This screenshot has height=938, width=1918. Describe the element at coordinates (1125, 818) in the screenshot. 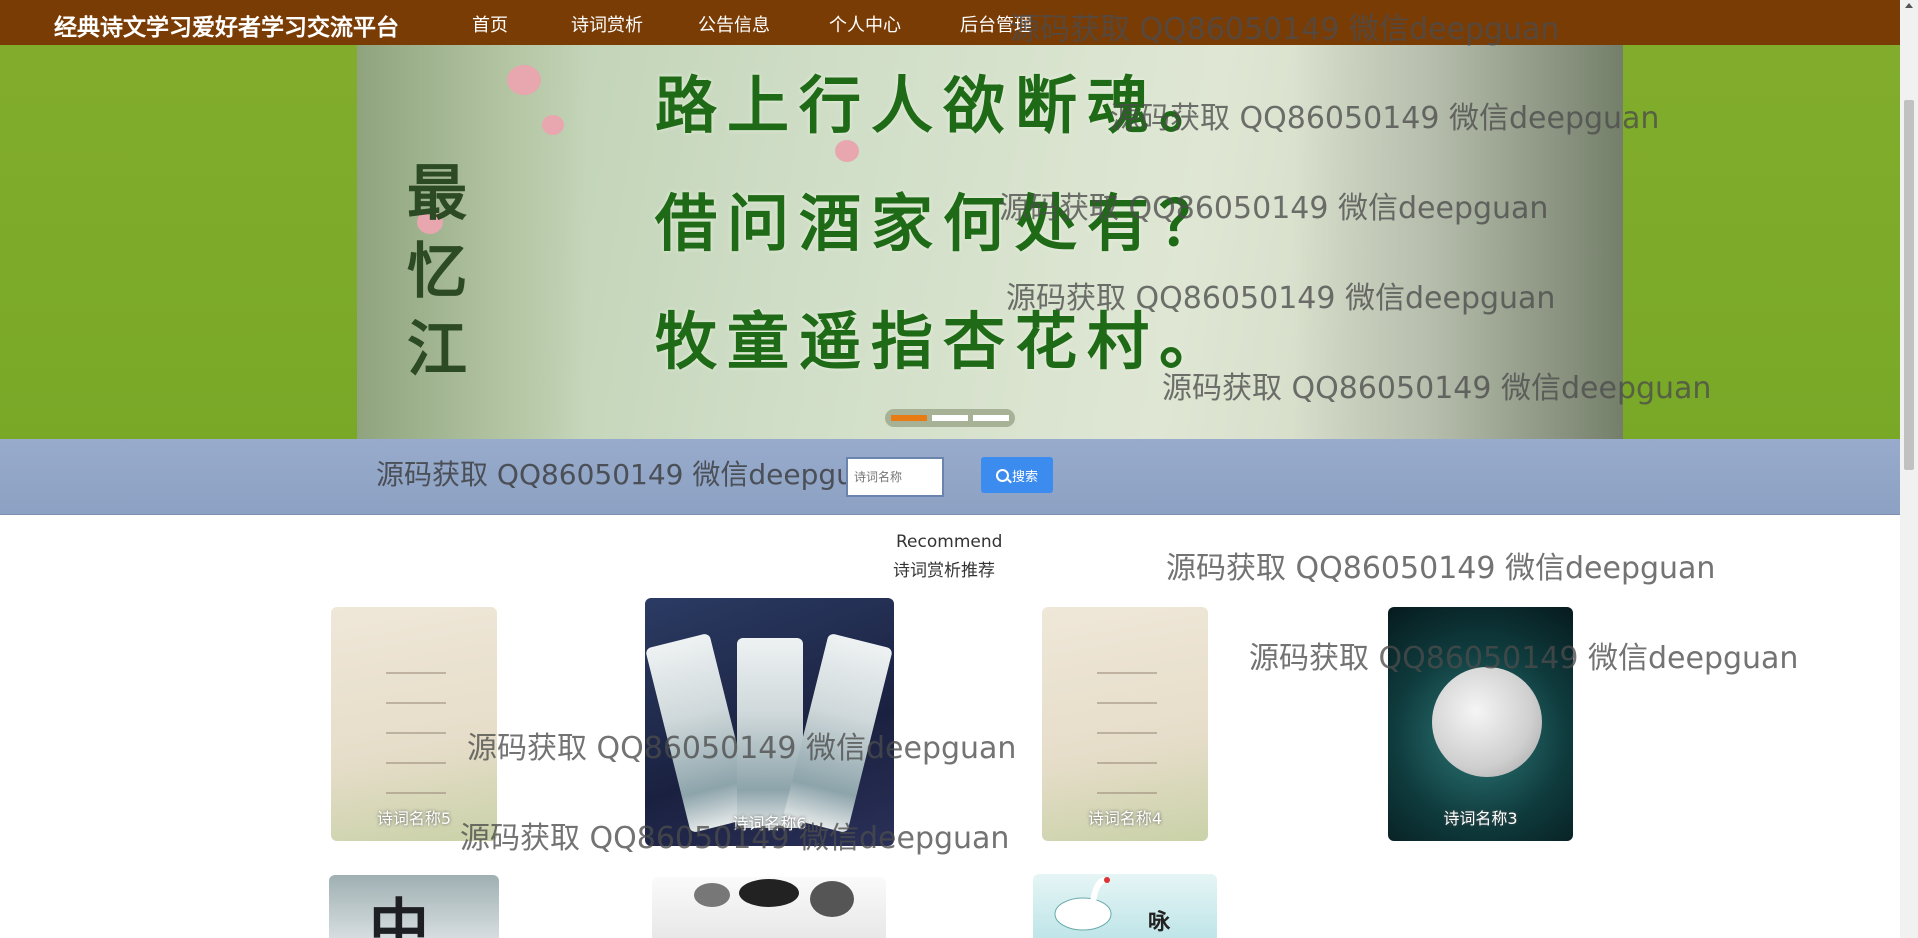

I see `poem-card-title: 诗词名称4` at that location.